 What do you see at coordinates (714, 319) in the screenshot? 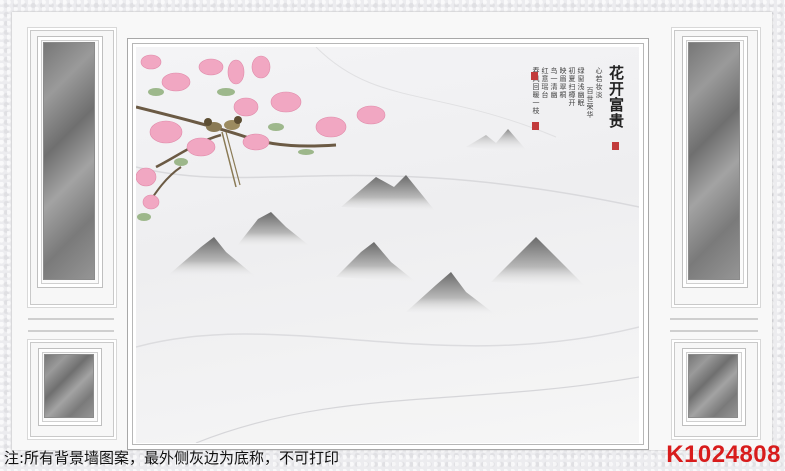
I see `right-divider-rail` at bounding box center [714, 319].